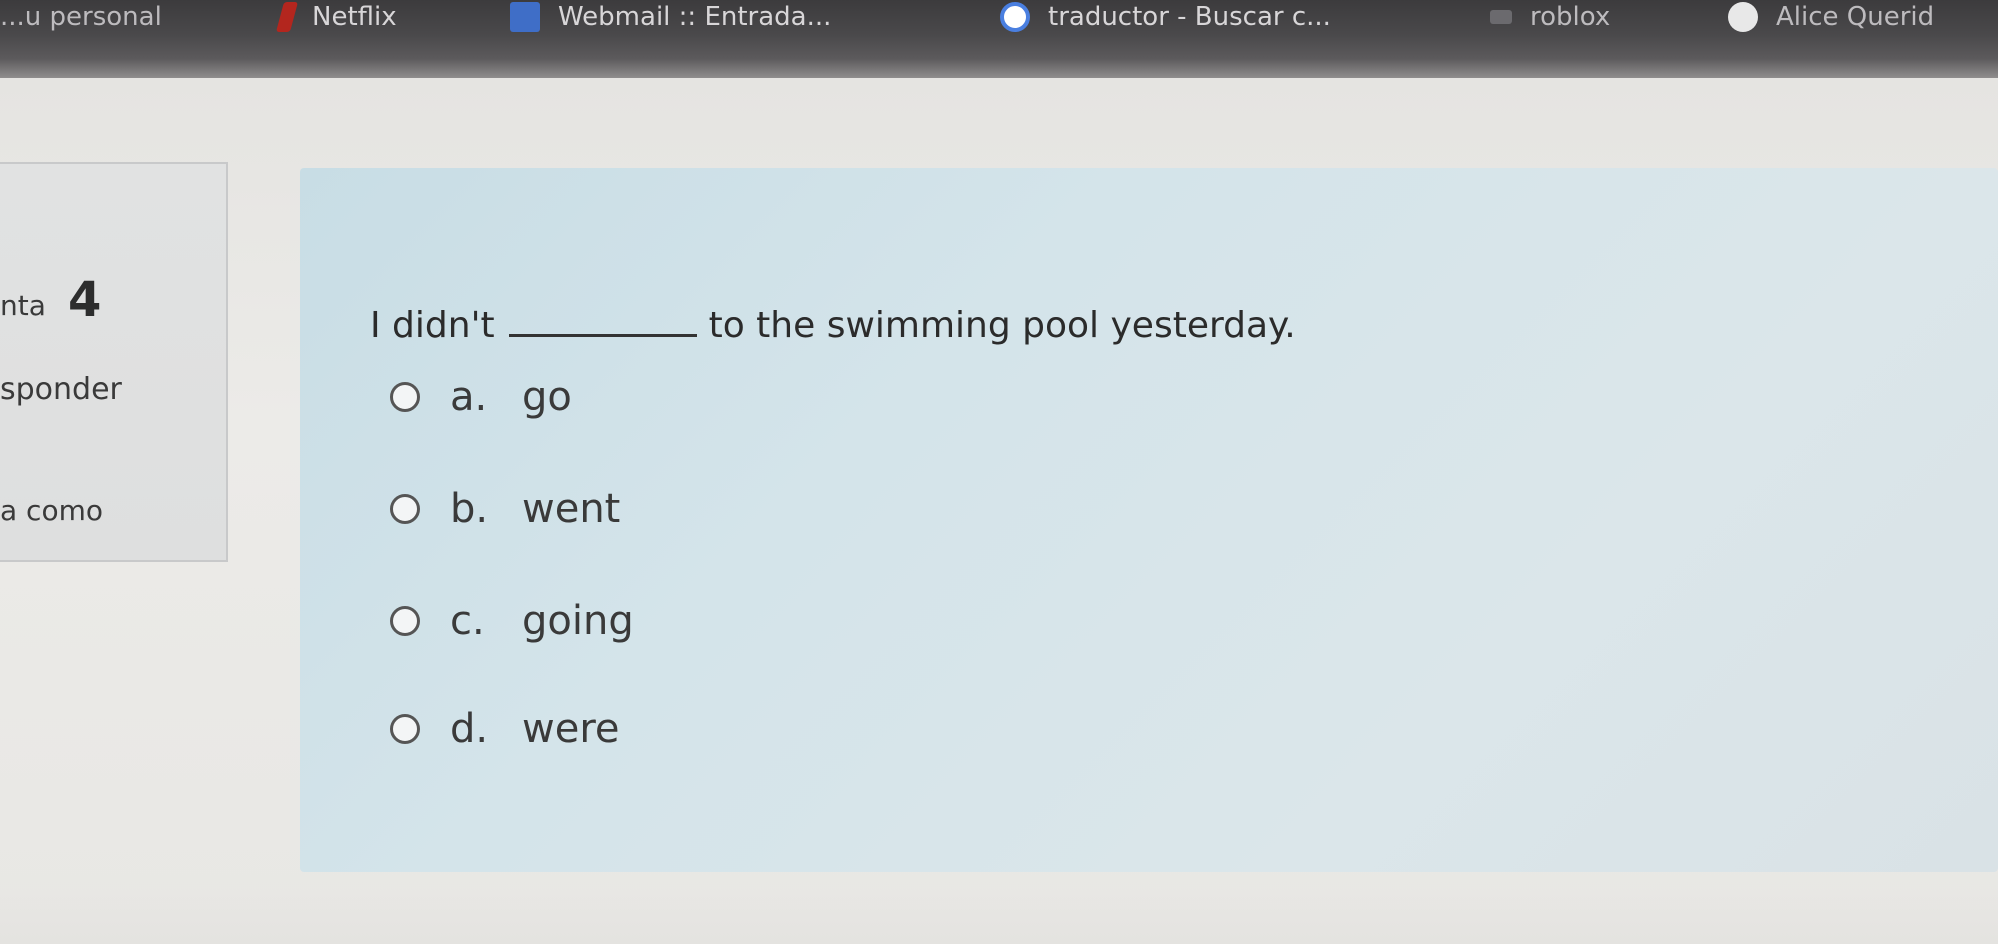 This screenshot has width=1998, height=944. I want to click on option-d: d. were, so click(505, 729).